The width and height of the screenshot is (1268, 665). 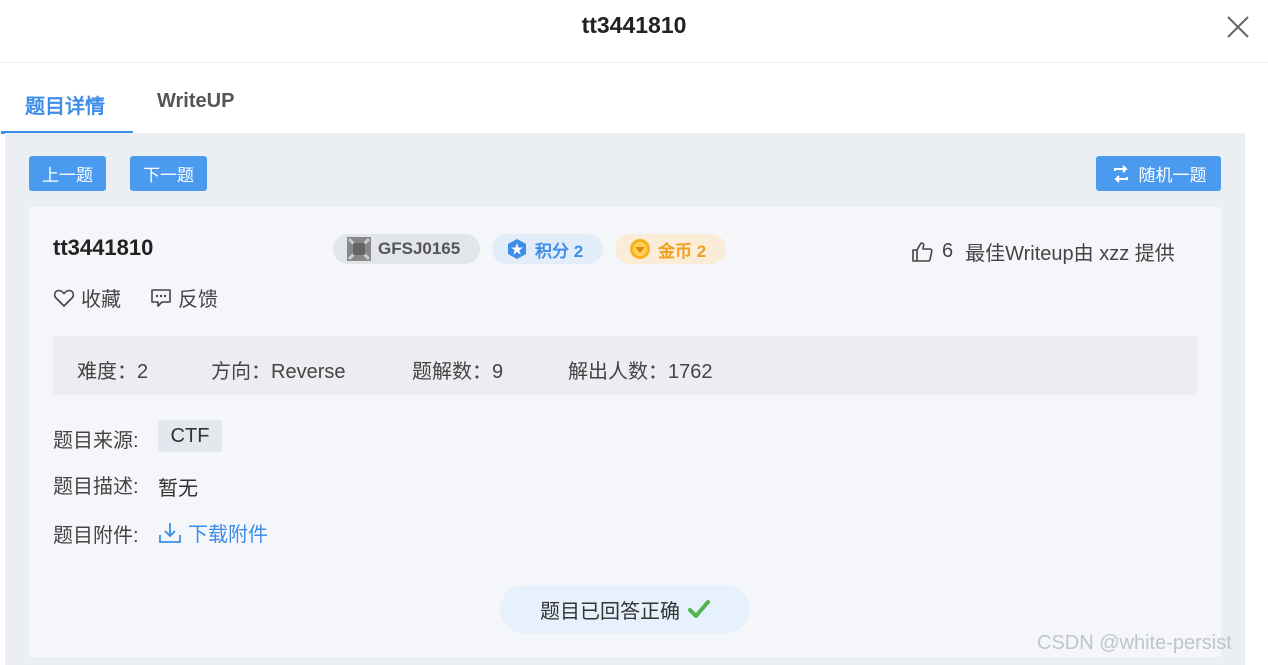 I want to click on download-icon, so click(x=170, y=533).